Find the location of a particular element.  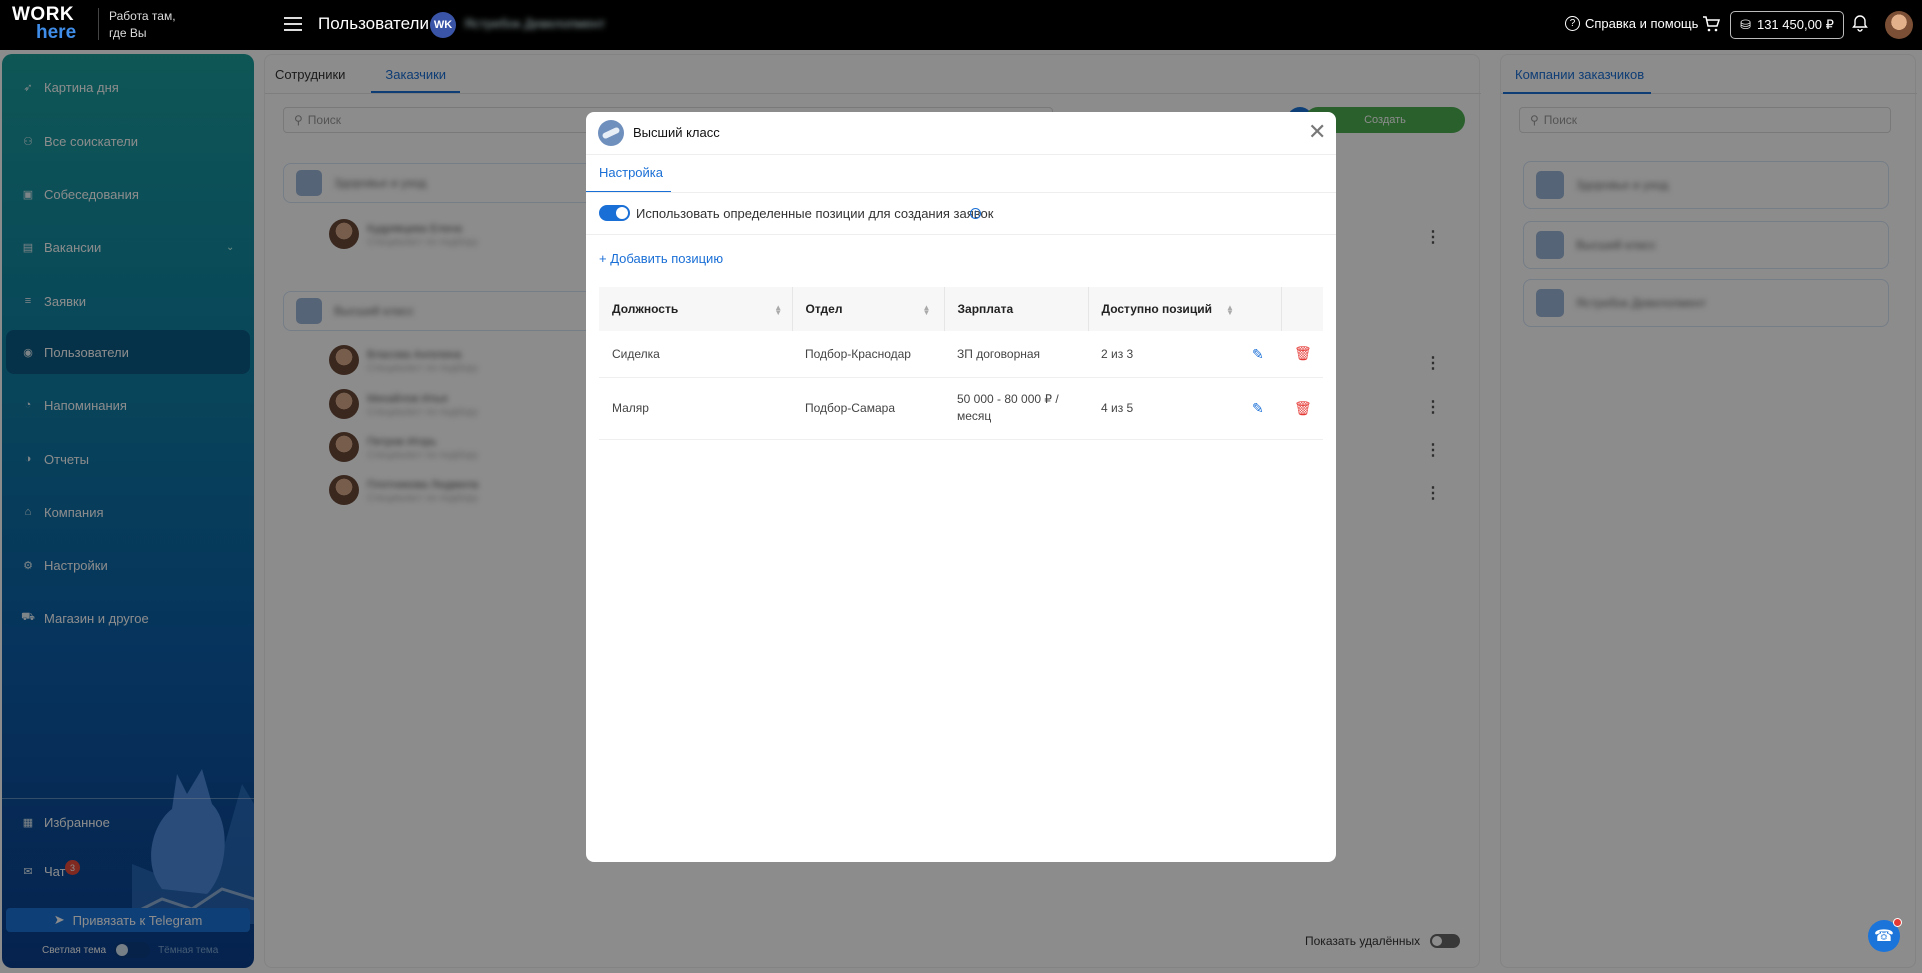

question-icon: ? is located at coordinates (1572, 23).